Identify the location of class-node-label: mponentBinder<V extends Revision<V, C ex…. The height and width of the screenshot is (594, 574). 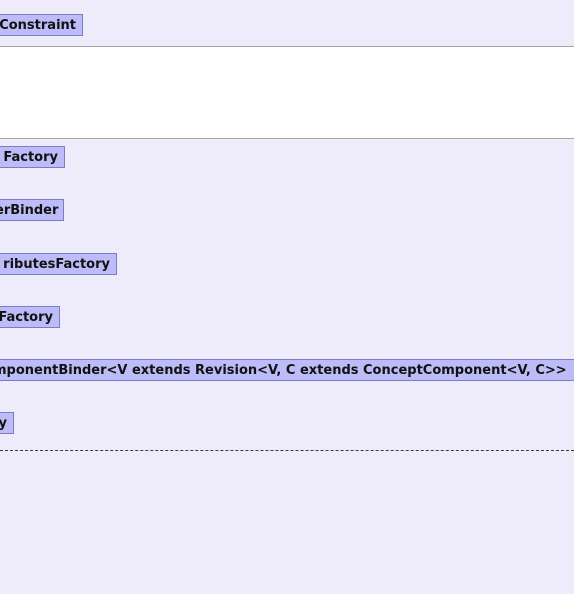
(283, 370).